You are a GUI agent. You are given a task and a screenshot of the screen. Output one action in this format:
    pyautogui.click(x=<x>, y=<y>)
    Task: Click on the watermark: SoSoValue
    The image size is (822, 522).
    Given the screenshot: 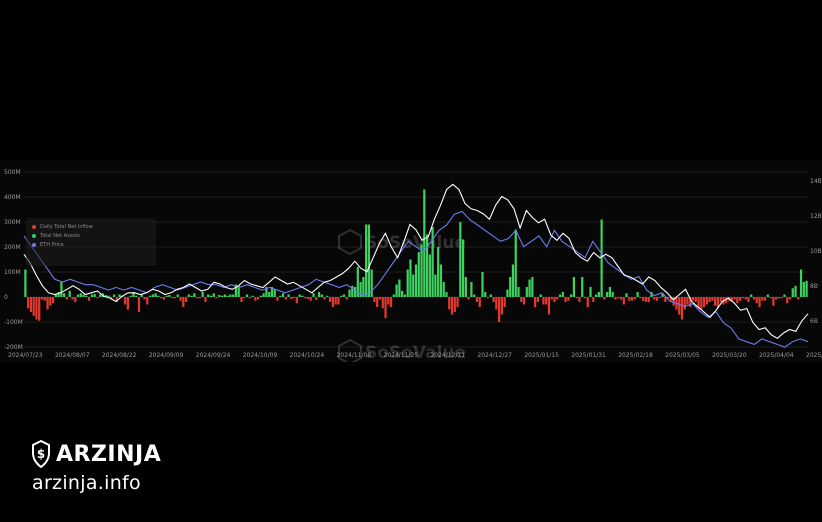 What is the action you would take?
    pyautogui.click(x=402, y=242)
    